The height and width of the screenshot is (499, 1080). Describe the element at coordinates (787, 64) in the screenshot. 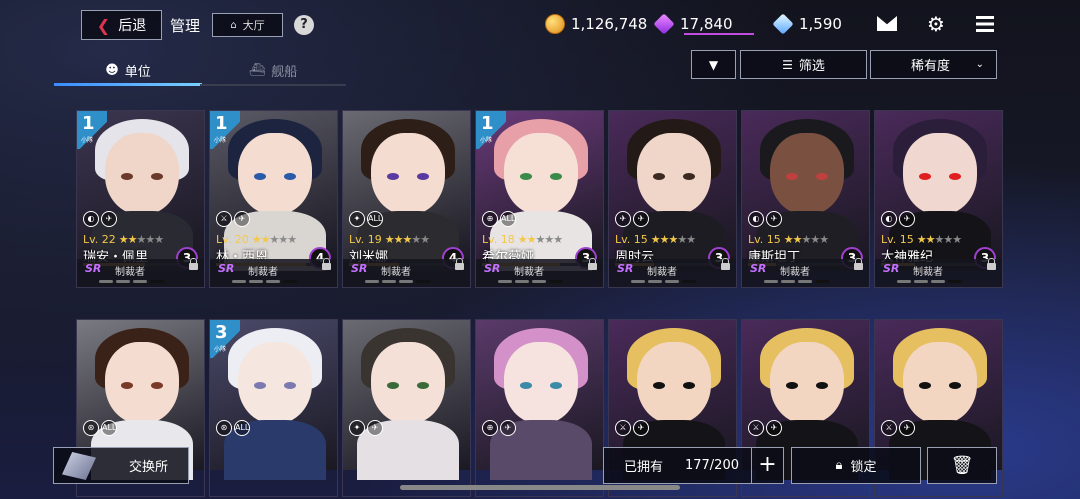

I see `filter-icon: ☰` at that location.